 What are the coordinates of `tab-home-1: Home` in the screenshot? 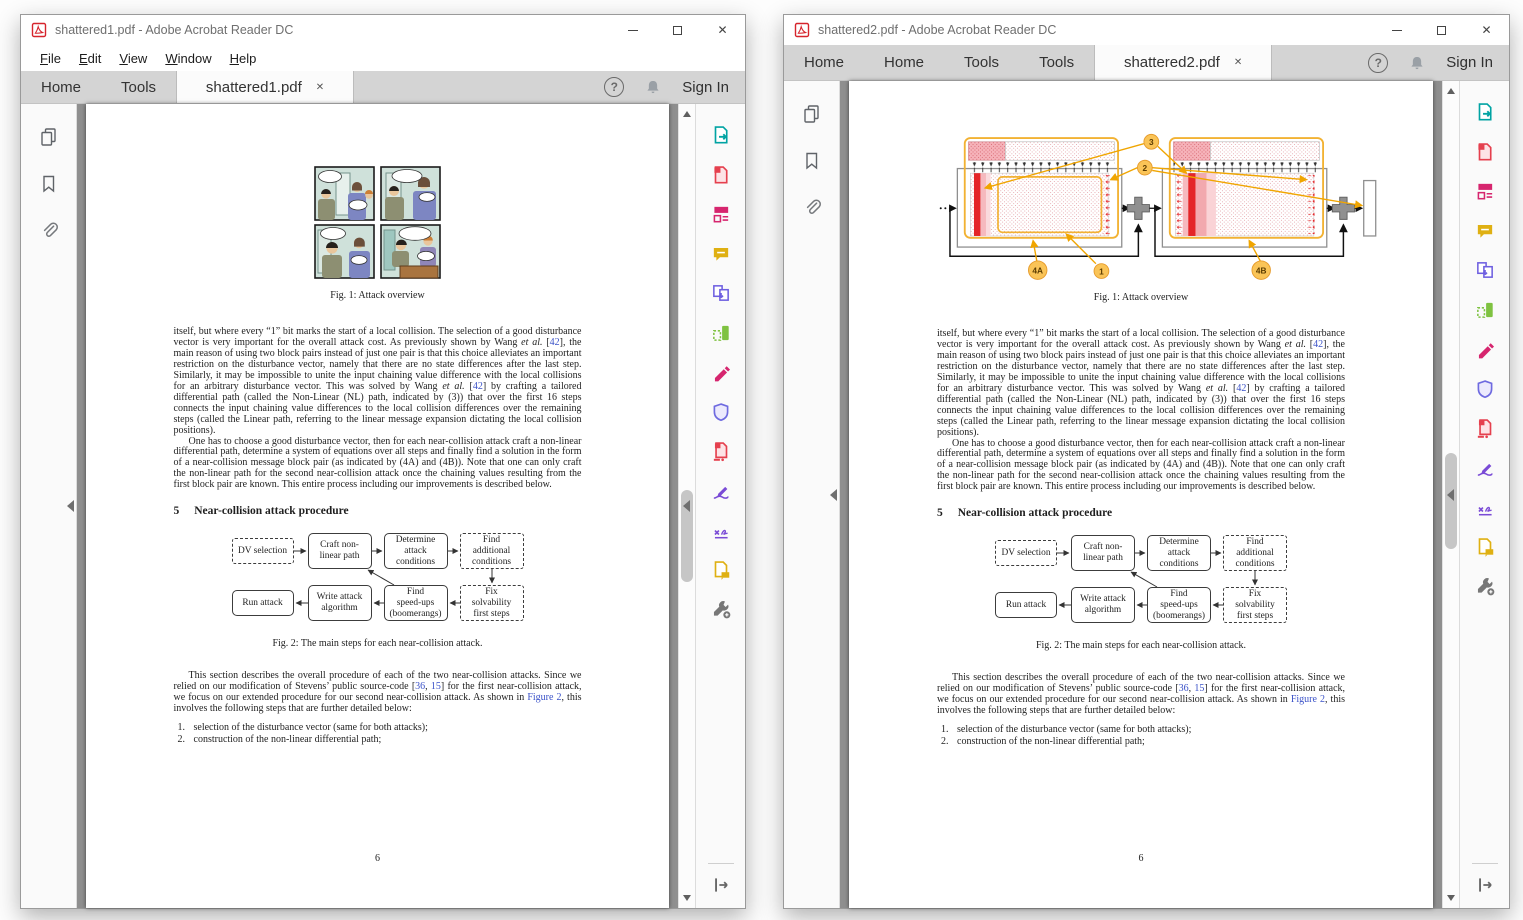 It's located at (824, 62).